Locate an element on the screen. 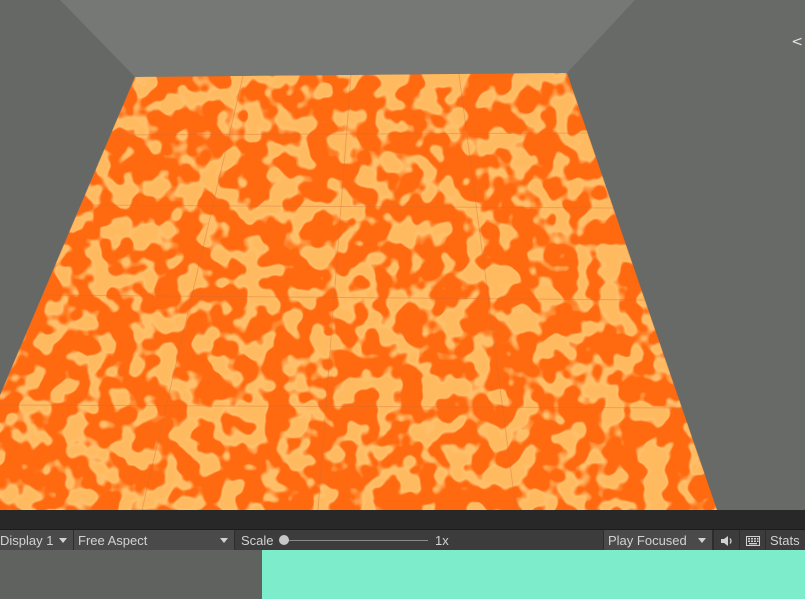  display-label: Display 1 is located at coordinates (27, 540).